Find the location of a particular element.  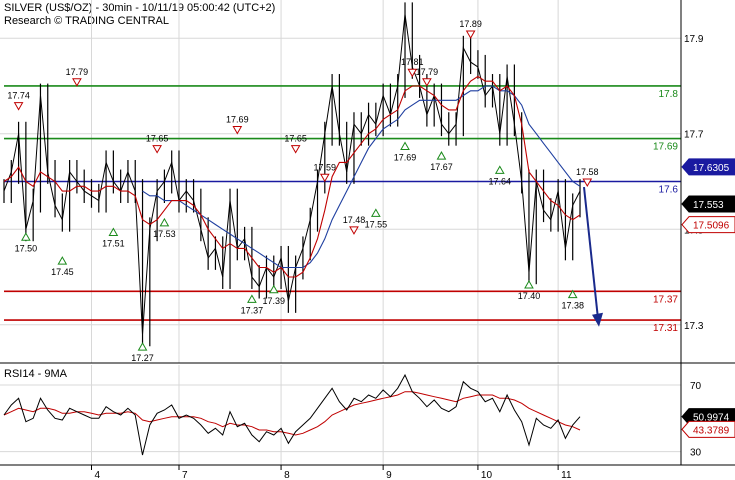

rsi-tick-30: 30 is located at coordinates (696, 453).